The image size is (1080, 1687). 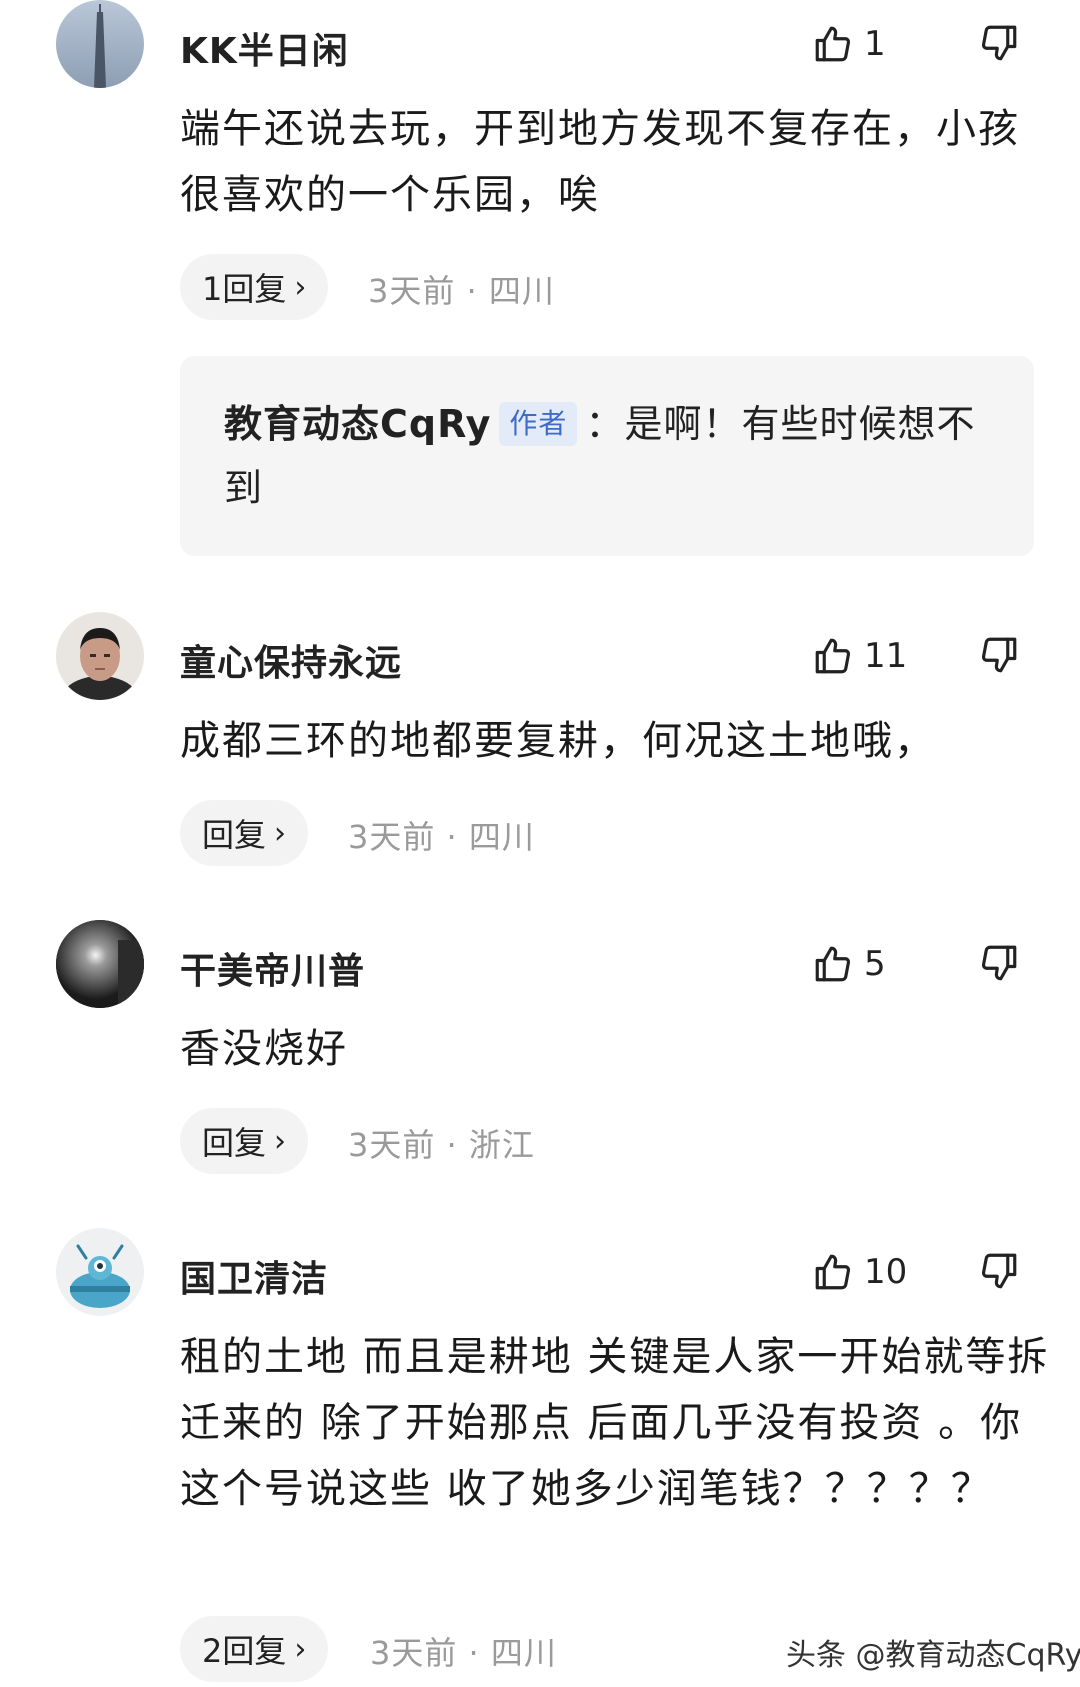 What do you see at coordinates (604, 456) in the screenshot?
I see `author-reply-content: 教育动态CqRy 作者 ：是啊！有些时候想不到` at bounding box center [604, 456].